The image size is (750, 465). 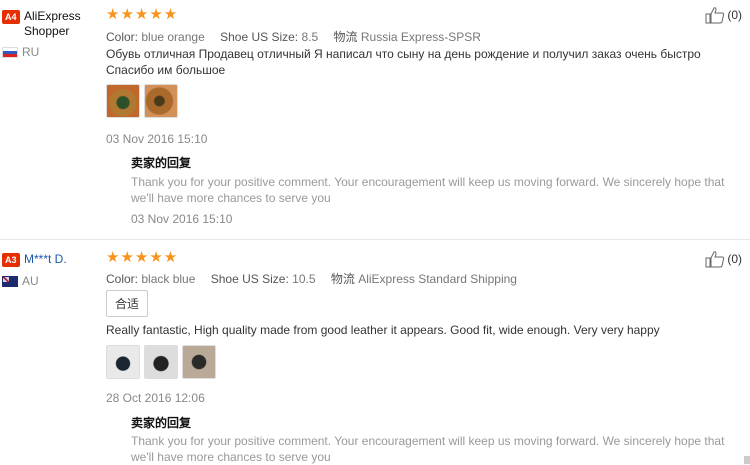 What do you see at coordinates (11, 17) in the screenshot?
I see `buyer-level-badge: A4` at bounding box center [11, 17].